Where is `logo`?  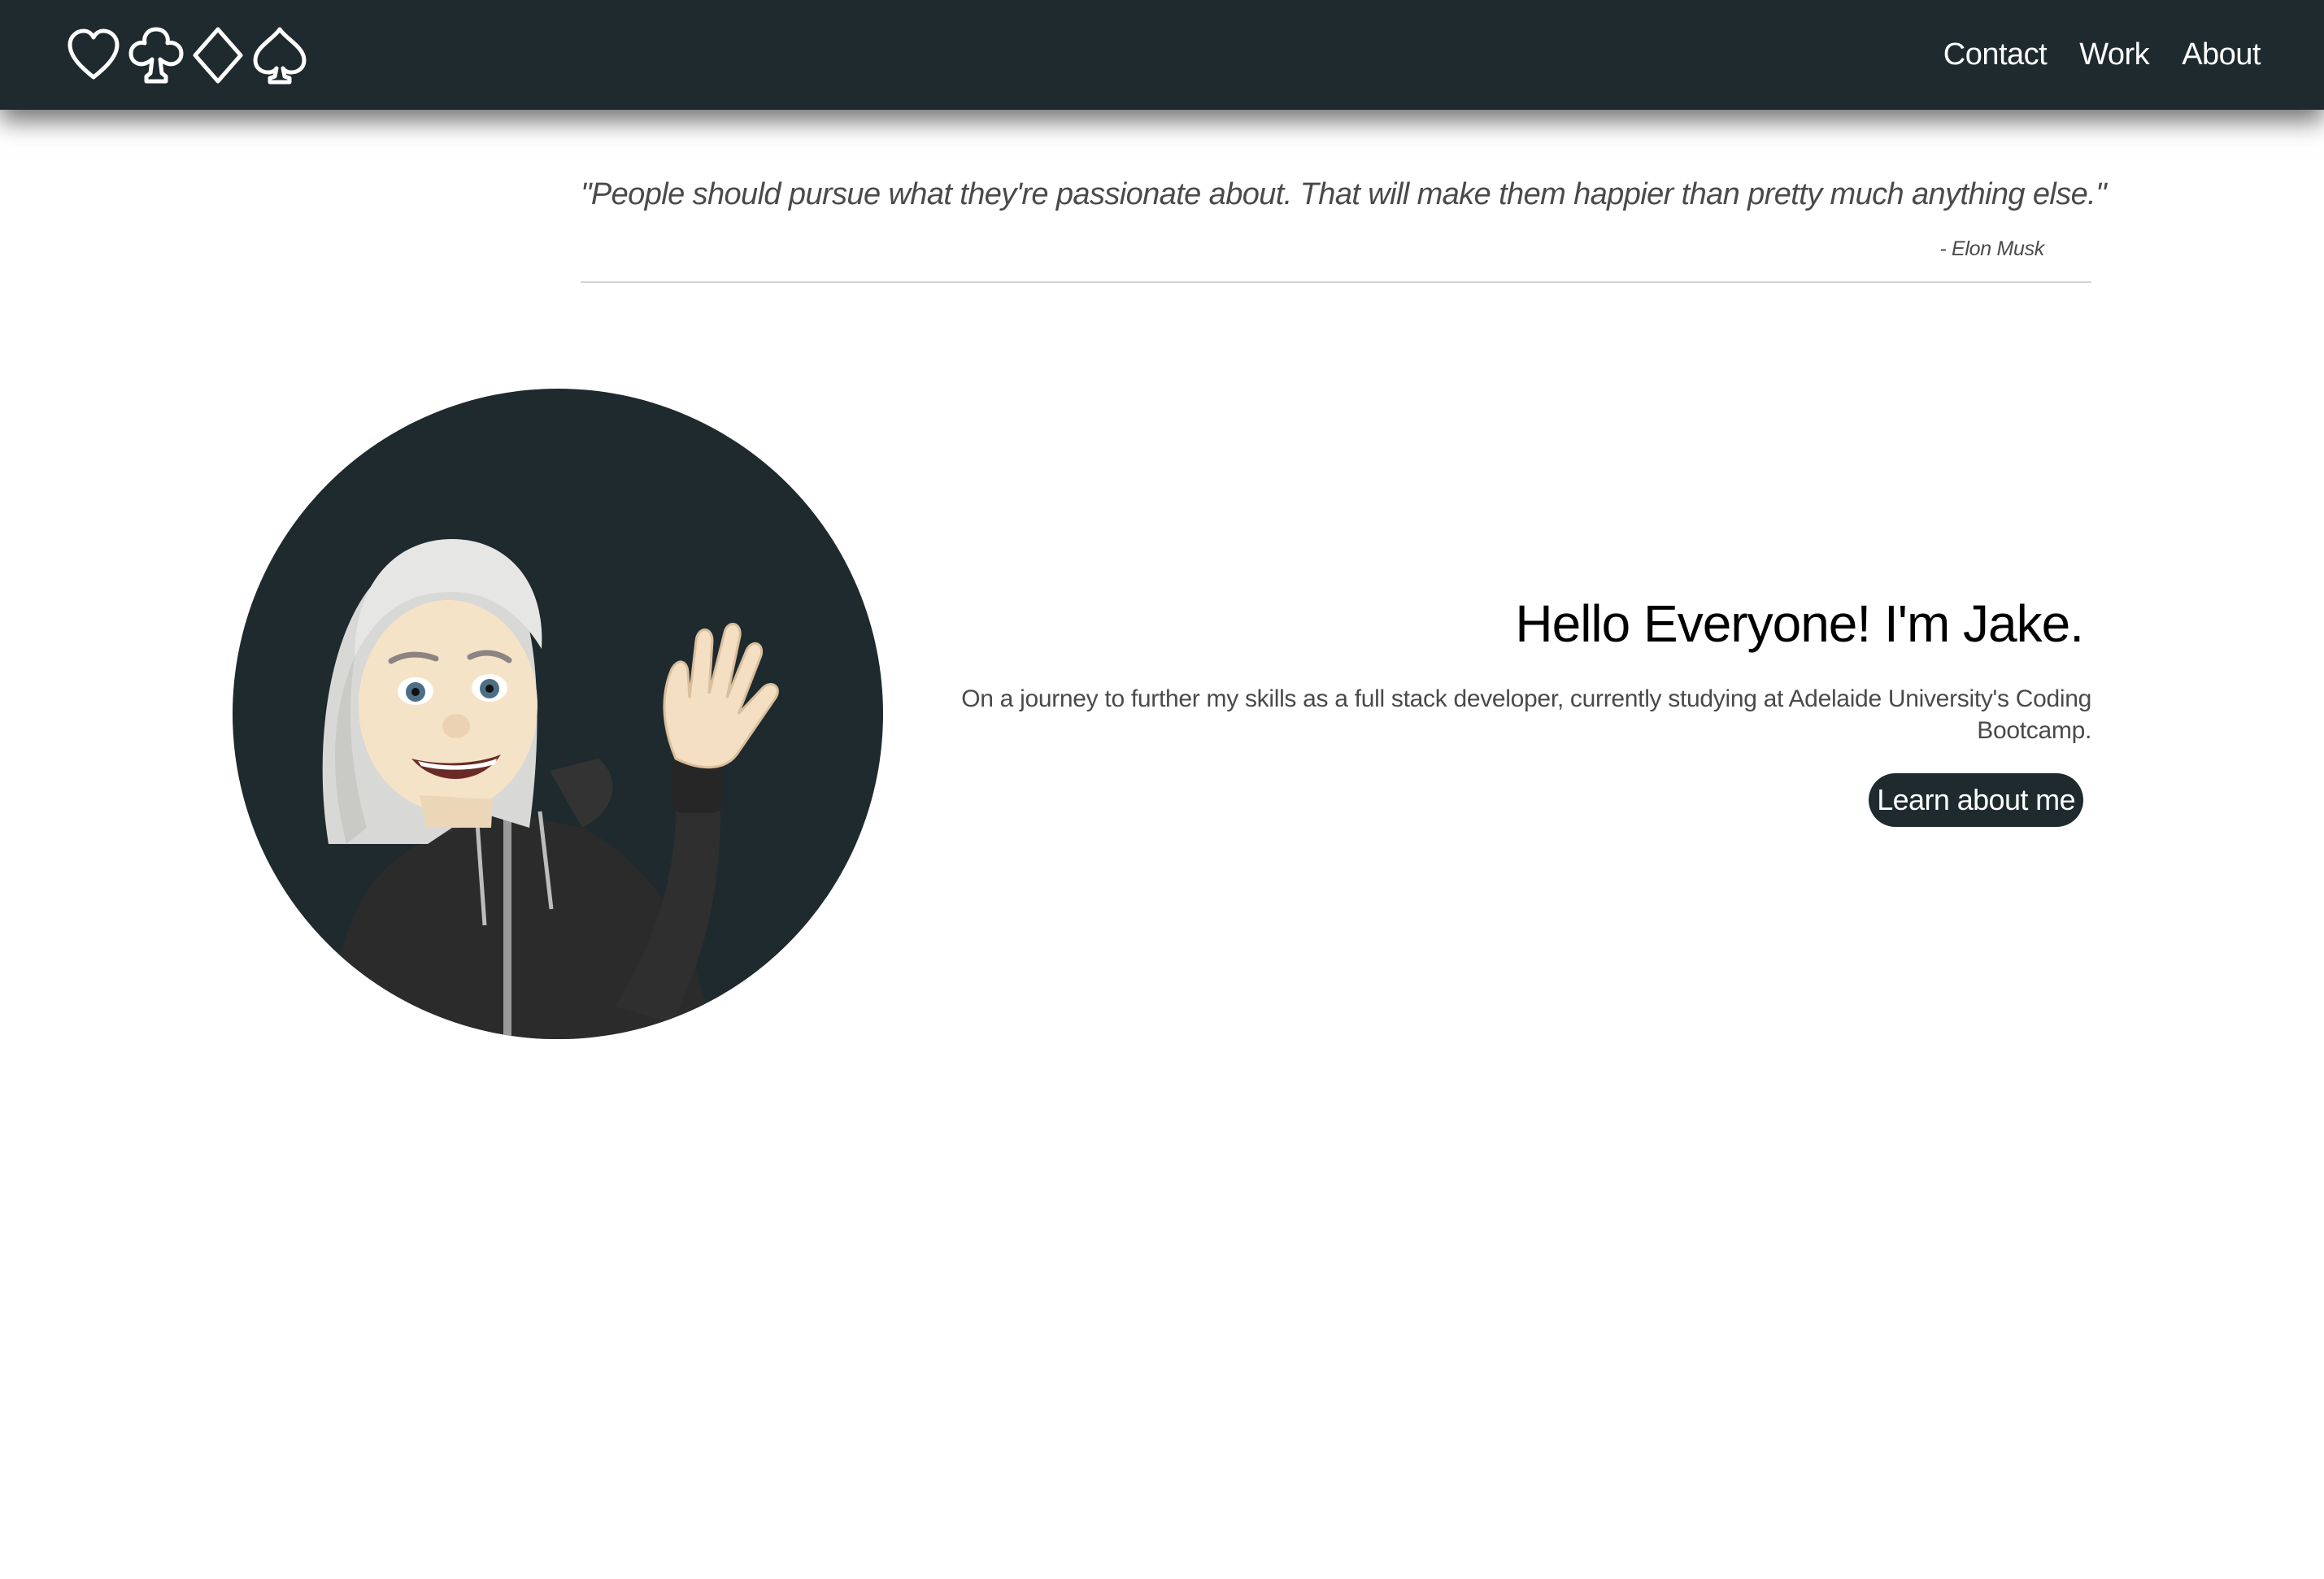 logo is located at coordinates (187, 55).